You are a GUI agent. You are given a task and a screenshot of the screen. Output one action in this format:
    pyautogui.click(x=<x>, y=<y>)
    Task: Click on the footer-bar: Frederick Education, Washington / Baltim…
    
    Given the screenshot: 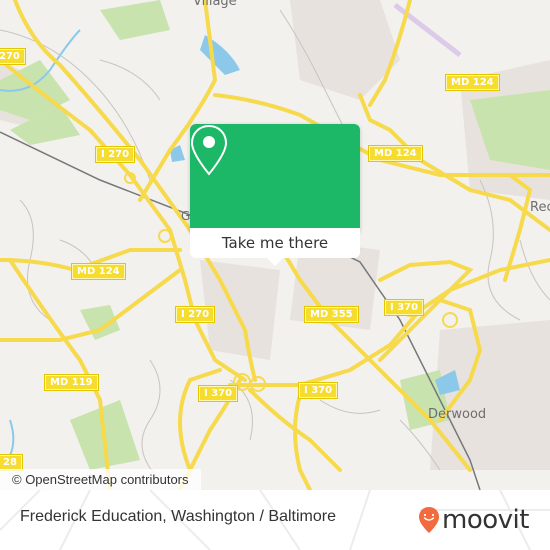 What is the action you would take?
    pyautogui.click(x=275, y=520)
    